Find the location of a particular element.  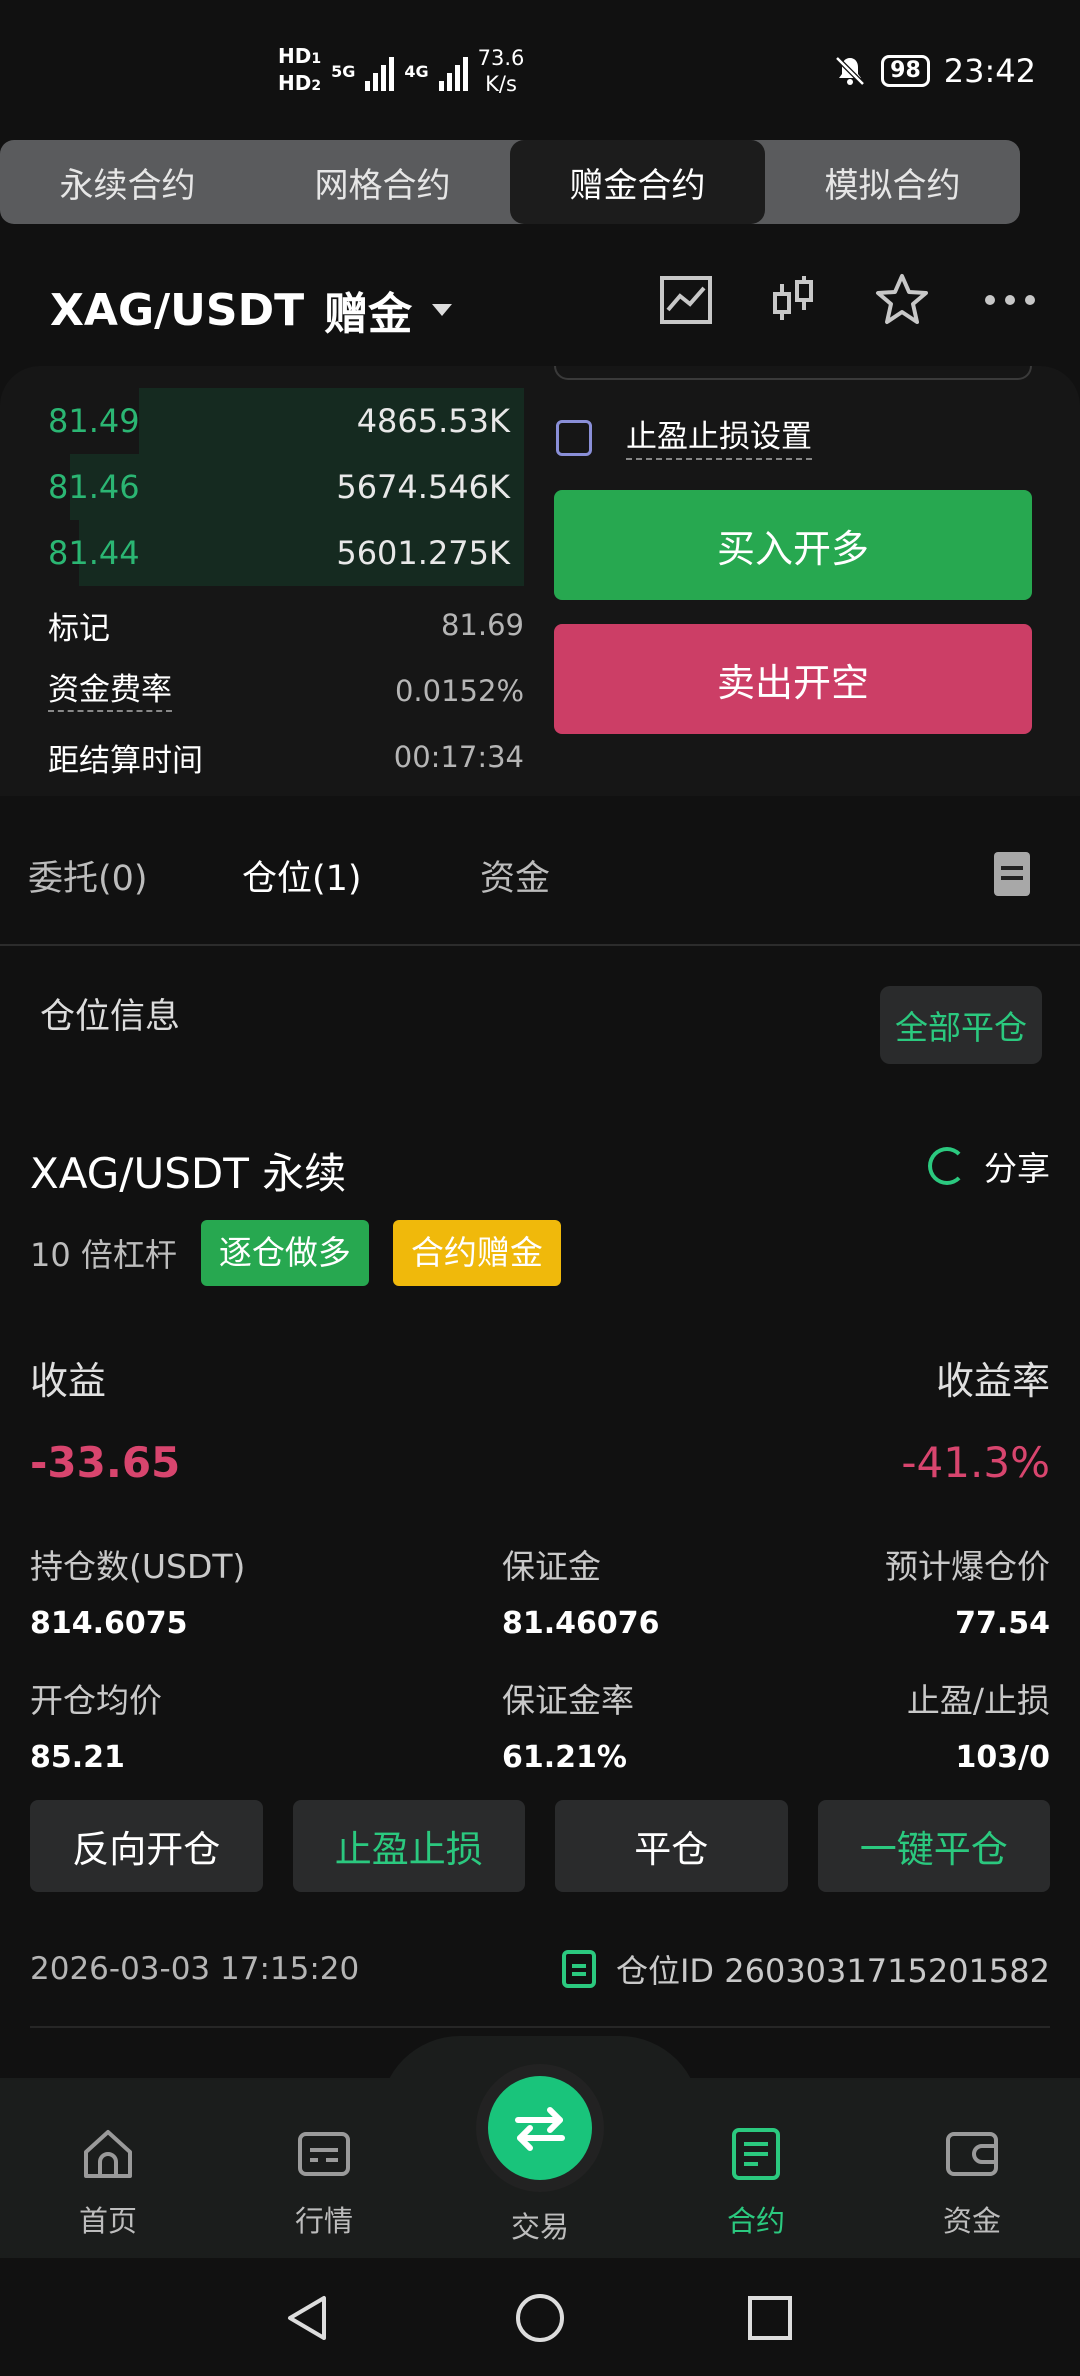

reverse-open-button: 反向开仓 is located at coordinates (146, 1846).